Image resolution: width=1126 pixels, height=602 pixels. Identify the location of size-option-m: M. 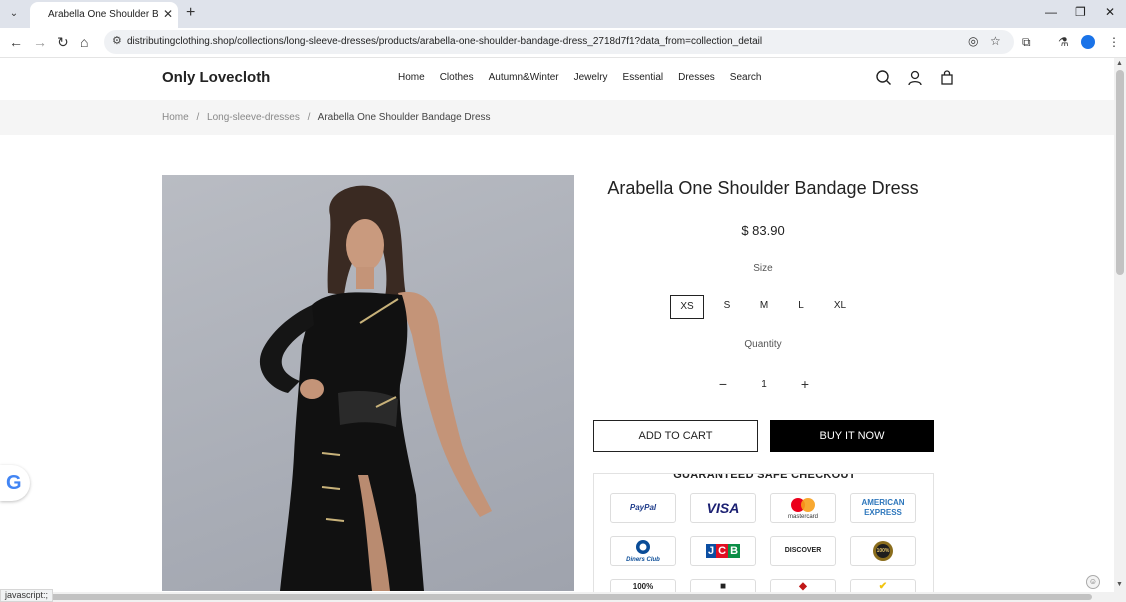
(764, 307).